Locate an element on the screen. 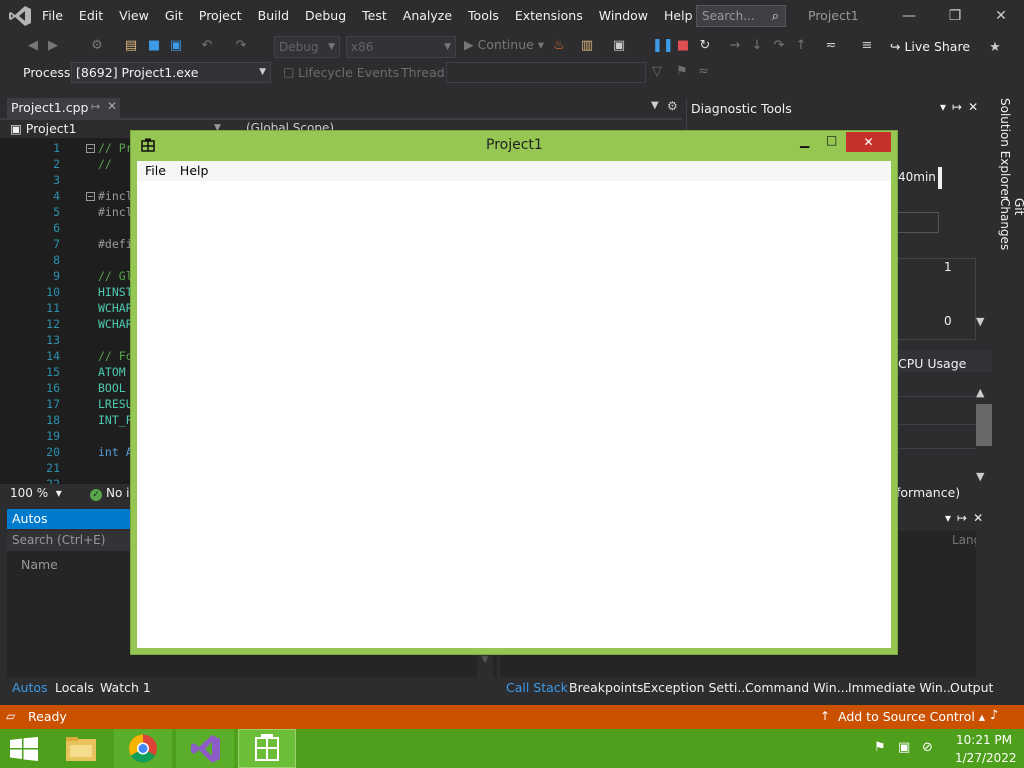 This screenshot has height=768, width=1024. undo-icon: ↶ is located at coordinates (207, 46).